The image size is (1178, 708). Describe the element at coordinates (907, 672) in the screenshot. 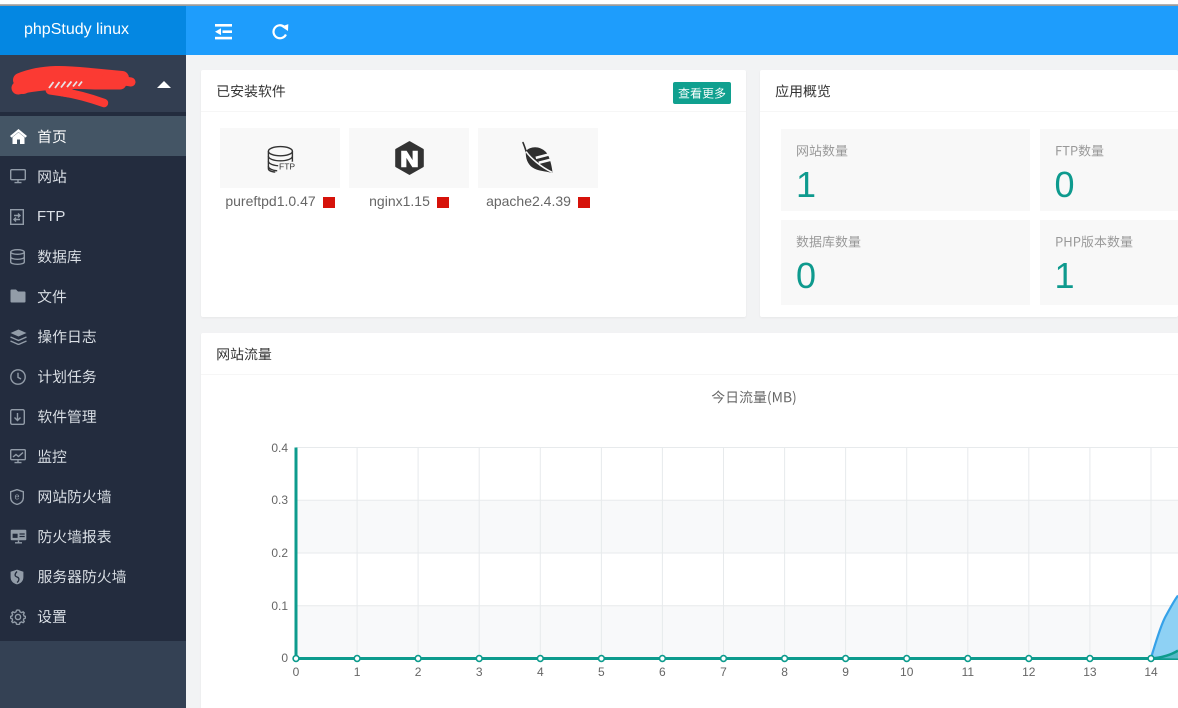

I see `svg-text: 10` at that location.